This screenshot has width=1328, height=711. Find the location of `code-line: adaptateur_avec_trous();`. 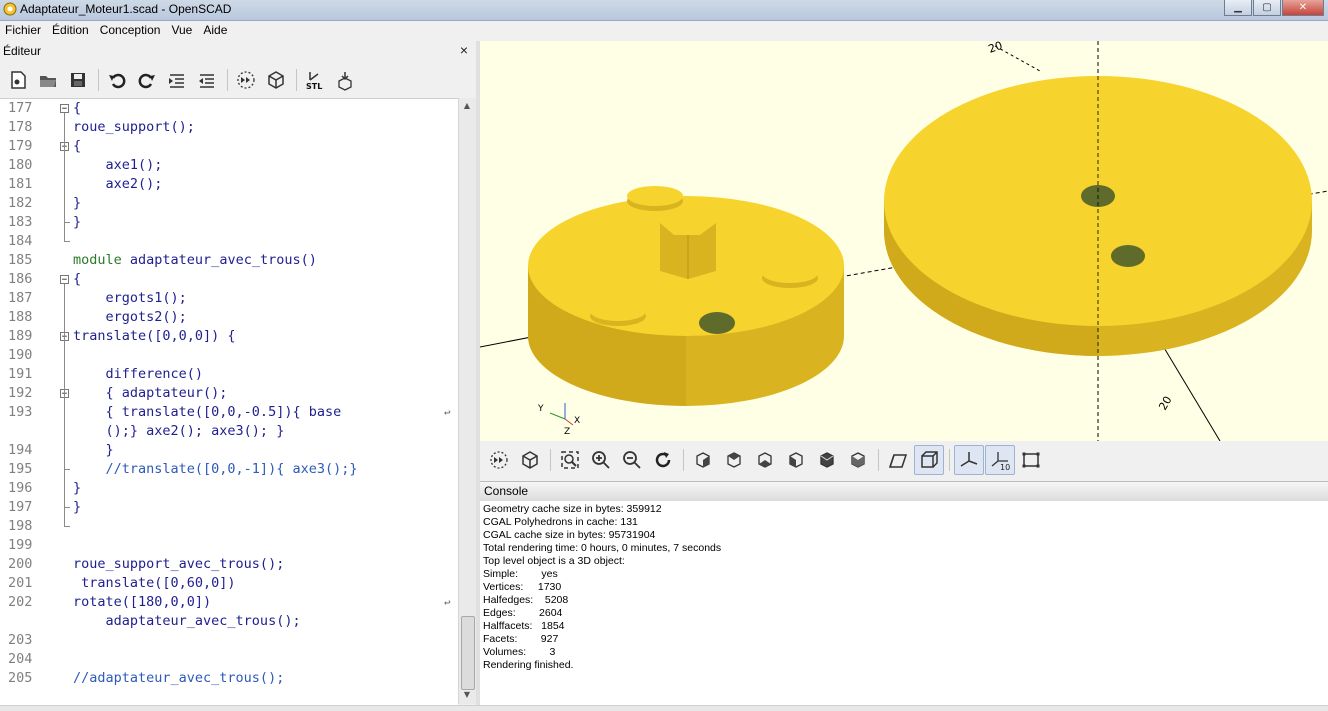

code-line: adaptateur_avec_trous(); is located at coordinates (229, 621).